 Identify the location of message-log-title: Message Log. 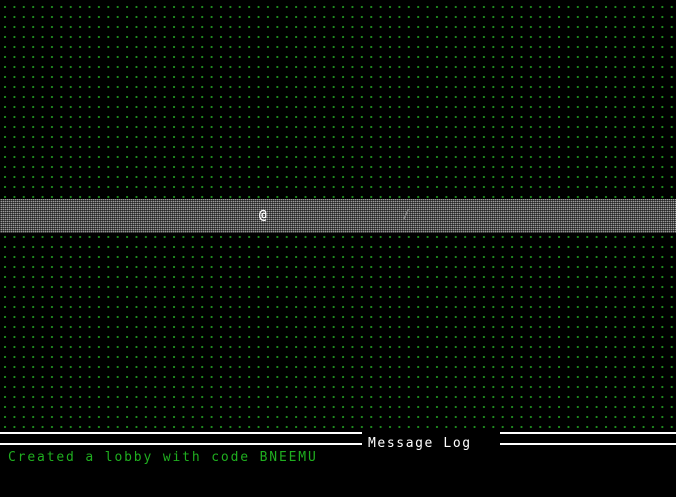
(420, 443).